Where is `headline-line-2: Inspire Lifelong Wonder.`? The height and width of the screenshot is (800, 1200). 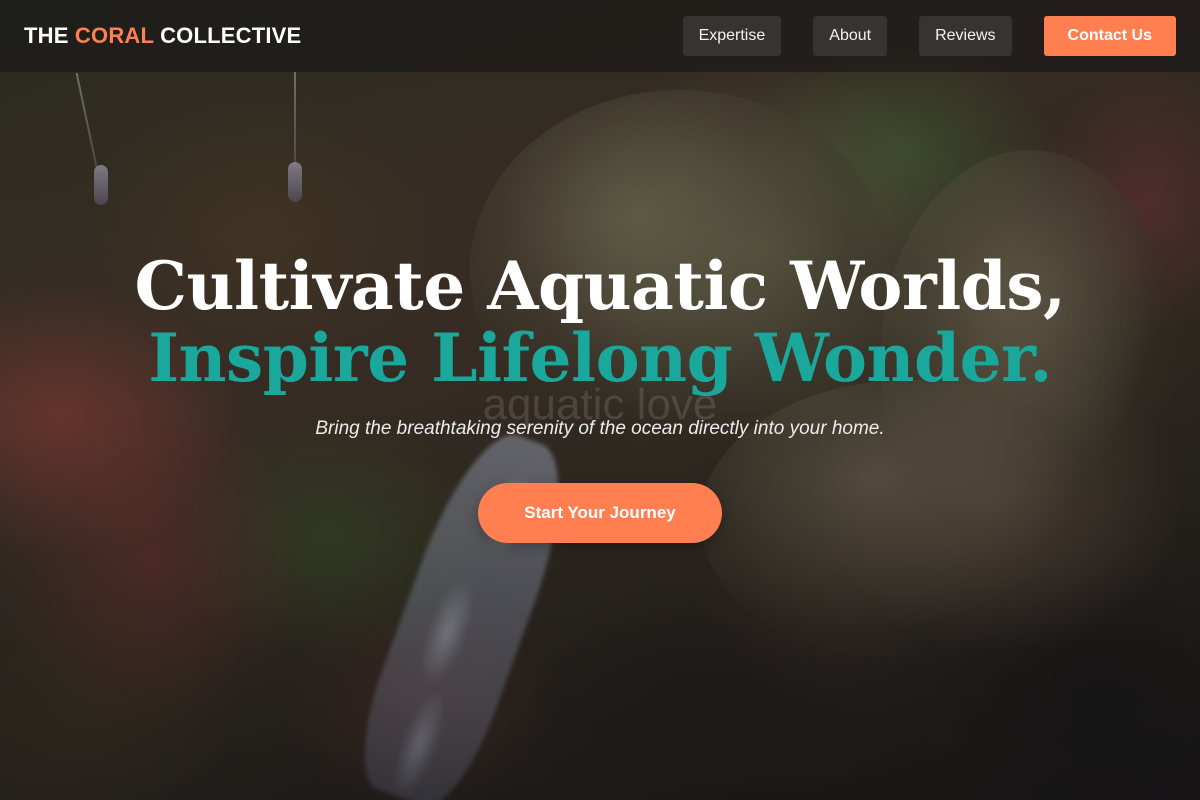 headline-line-2: Inspire Lifelong Wonder. is located at coordinates (600, 358).